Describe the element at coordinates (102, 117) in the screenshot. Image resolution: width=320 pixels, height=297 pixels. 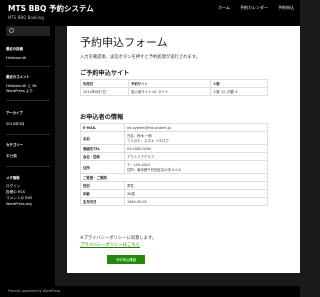
I see `applicant-heading: お申込者の情報` at that location.